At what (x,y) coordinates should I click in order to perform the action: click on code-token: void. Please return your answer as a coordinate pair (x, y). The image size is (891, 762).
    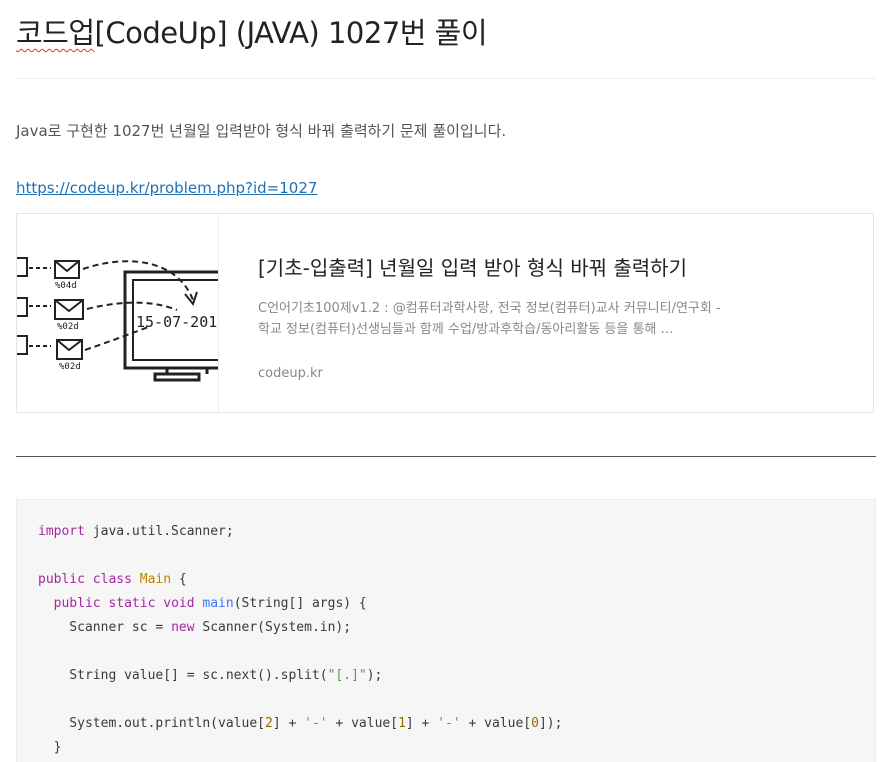
    Looking at the image, I should click on (179, 603).